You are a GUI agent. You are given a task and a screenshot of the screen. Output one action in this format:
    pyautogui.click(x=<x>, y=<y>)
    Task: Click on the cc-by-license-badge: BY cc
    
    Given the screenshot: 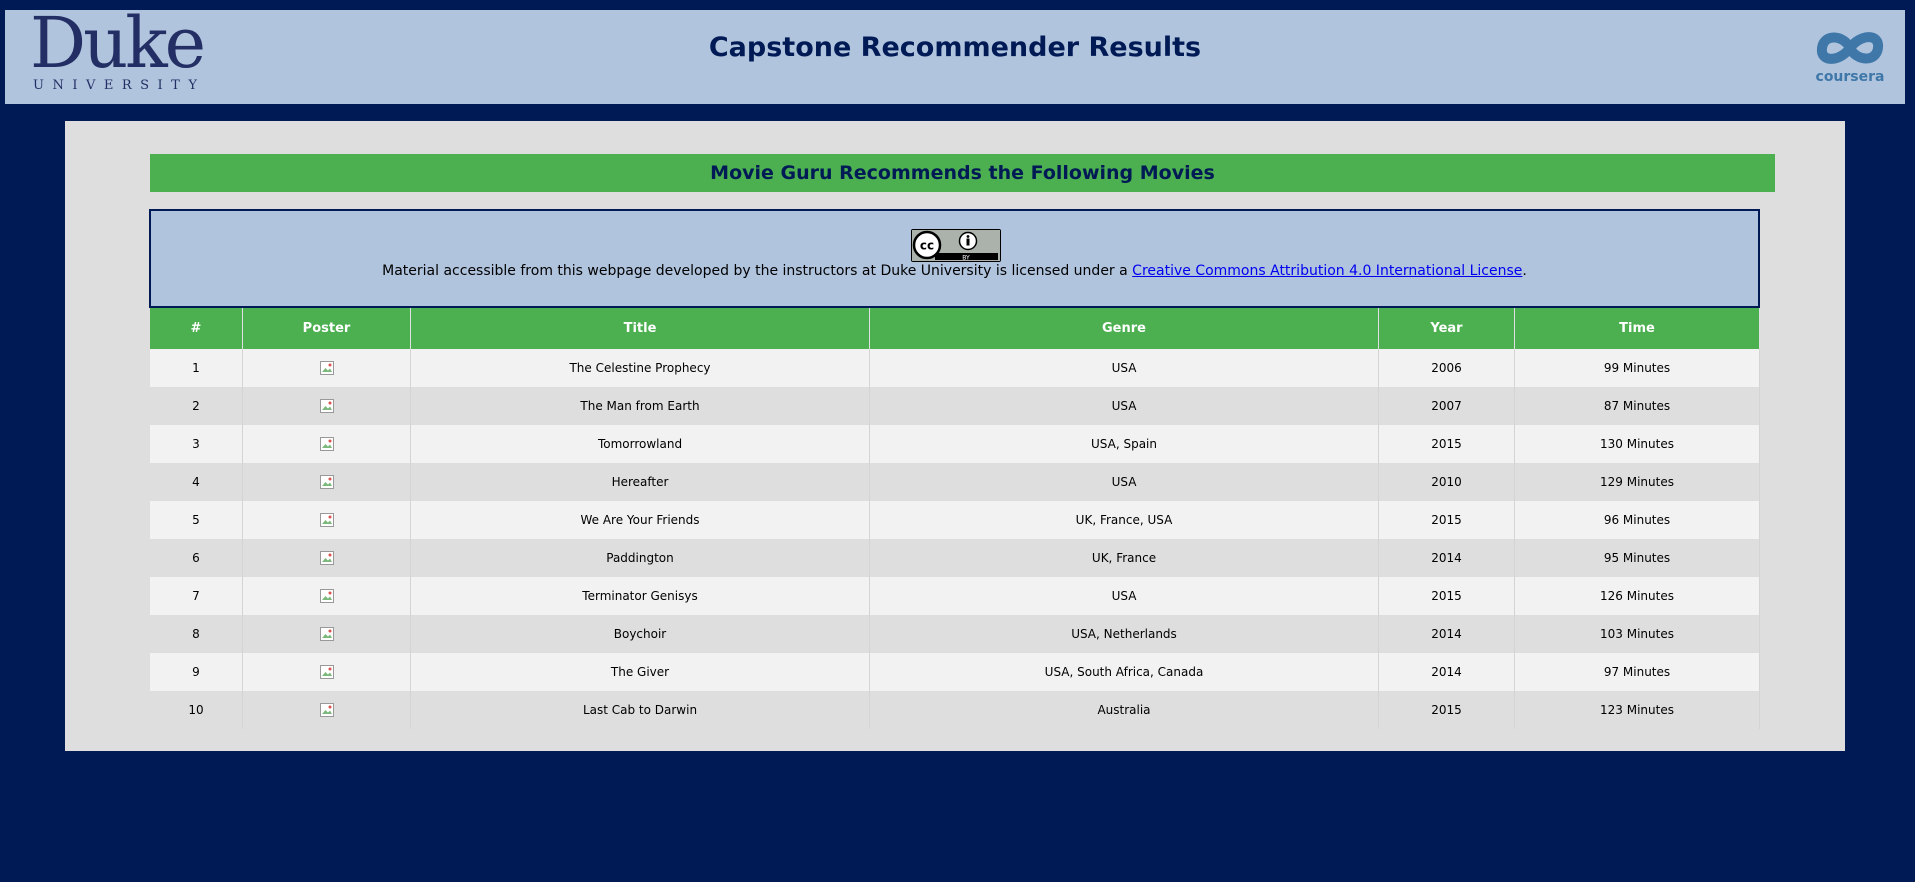 What is the action you would take?
    pyautogui.click(x=956, y=245)
    